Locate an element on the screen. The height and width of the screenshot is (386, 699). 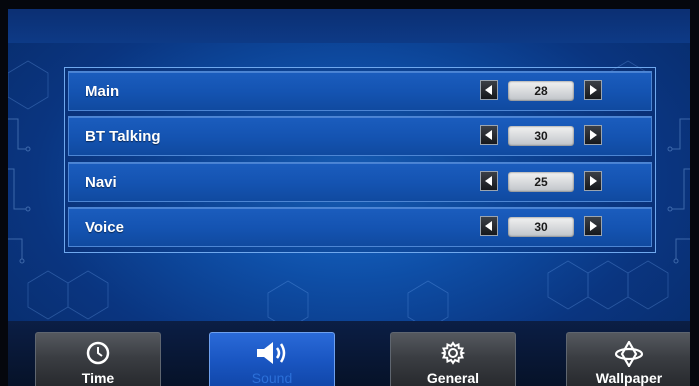
tab-label: Time is located at coordinates (98, 378).